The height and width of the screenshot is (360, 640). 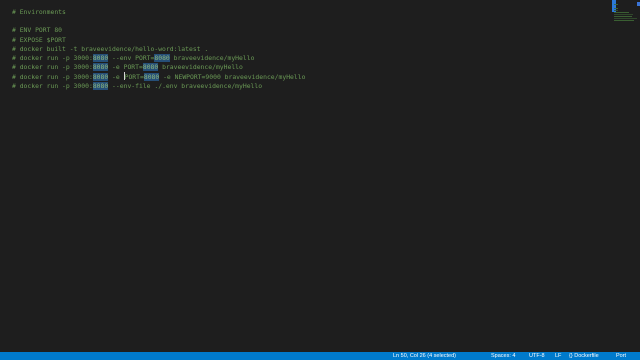 What do you see at coordinates (39, 12) in the screenshot?
I see `code-token: # Environments` at bounding box center [39, 12].